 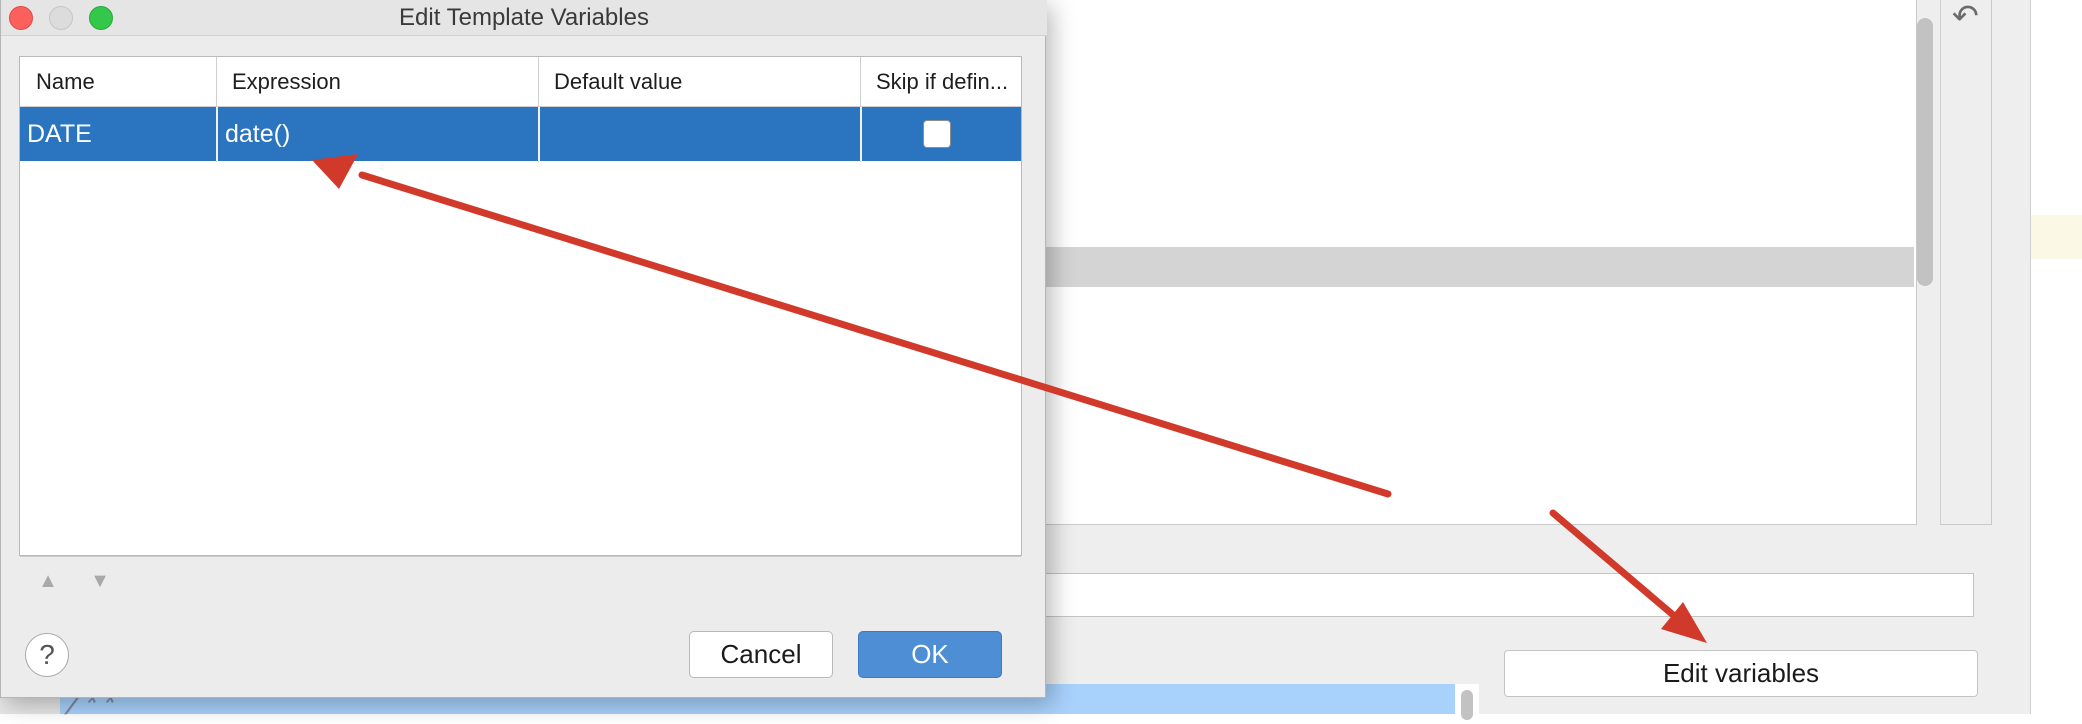 I want to click on far-right-editor-strip, so click(x=2056, y=357).